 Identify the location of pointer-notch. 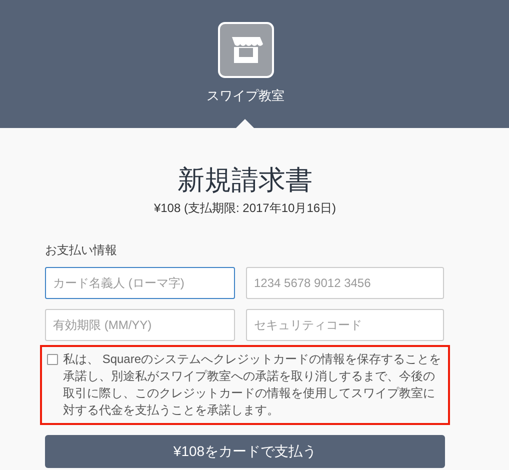
(245, 123).